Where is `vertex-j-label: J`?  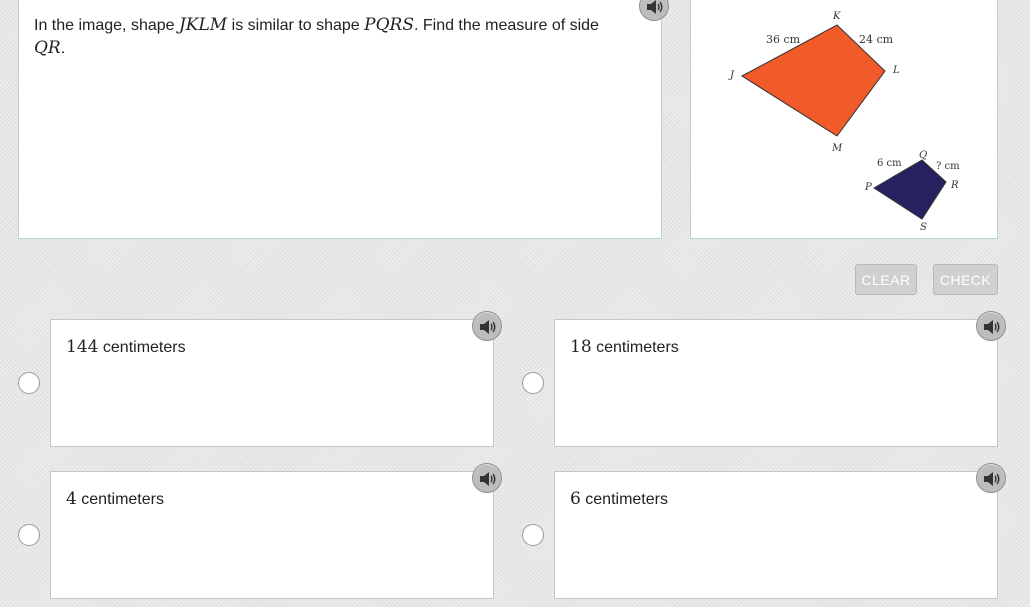
vertex-j-label: J is located at coordinates (731, 75).